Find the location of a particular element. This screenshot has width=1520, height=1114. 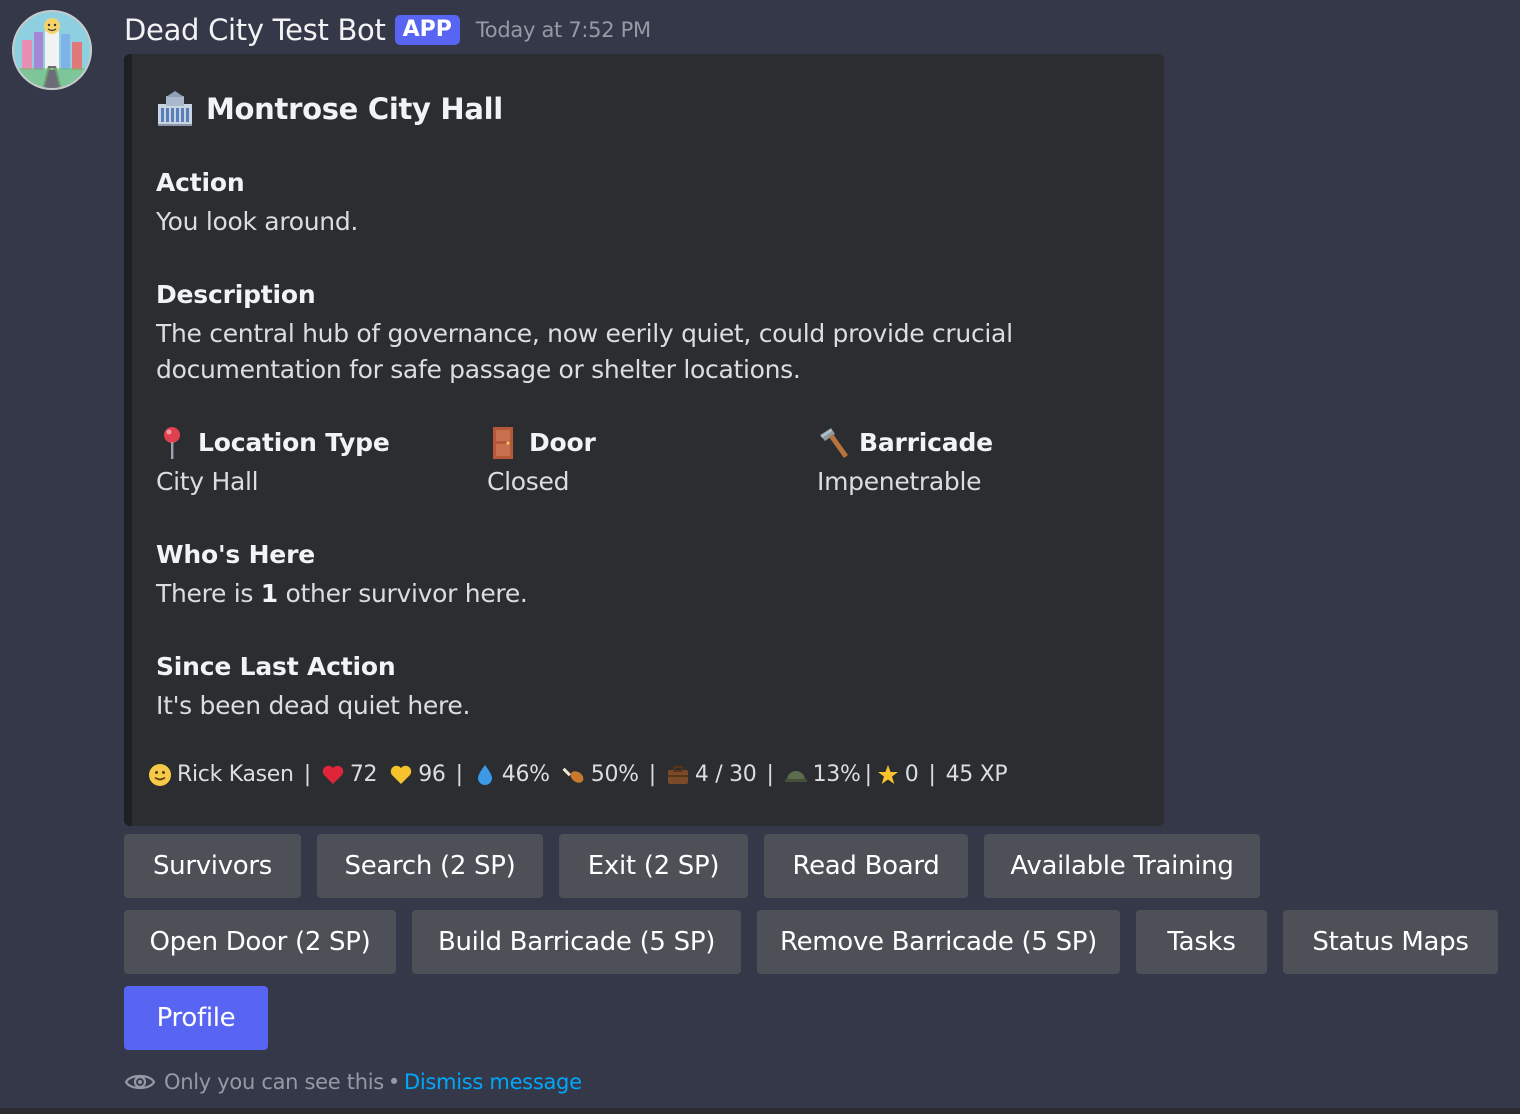

app-badge: APP is located at coordinates (427, 30).